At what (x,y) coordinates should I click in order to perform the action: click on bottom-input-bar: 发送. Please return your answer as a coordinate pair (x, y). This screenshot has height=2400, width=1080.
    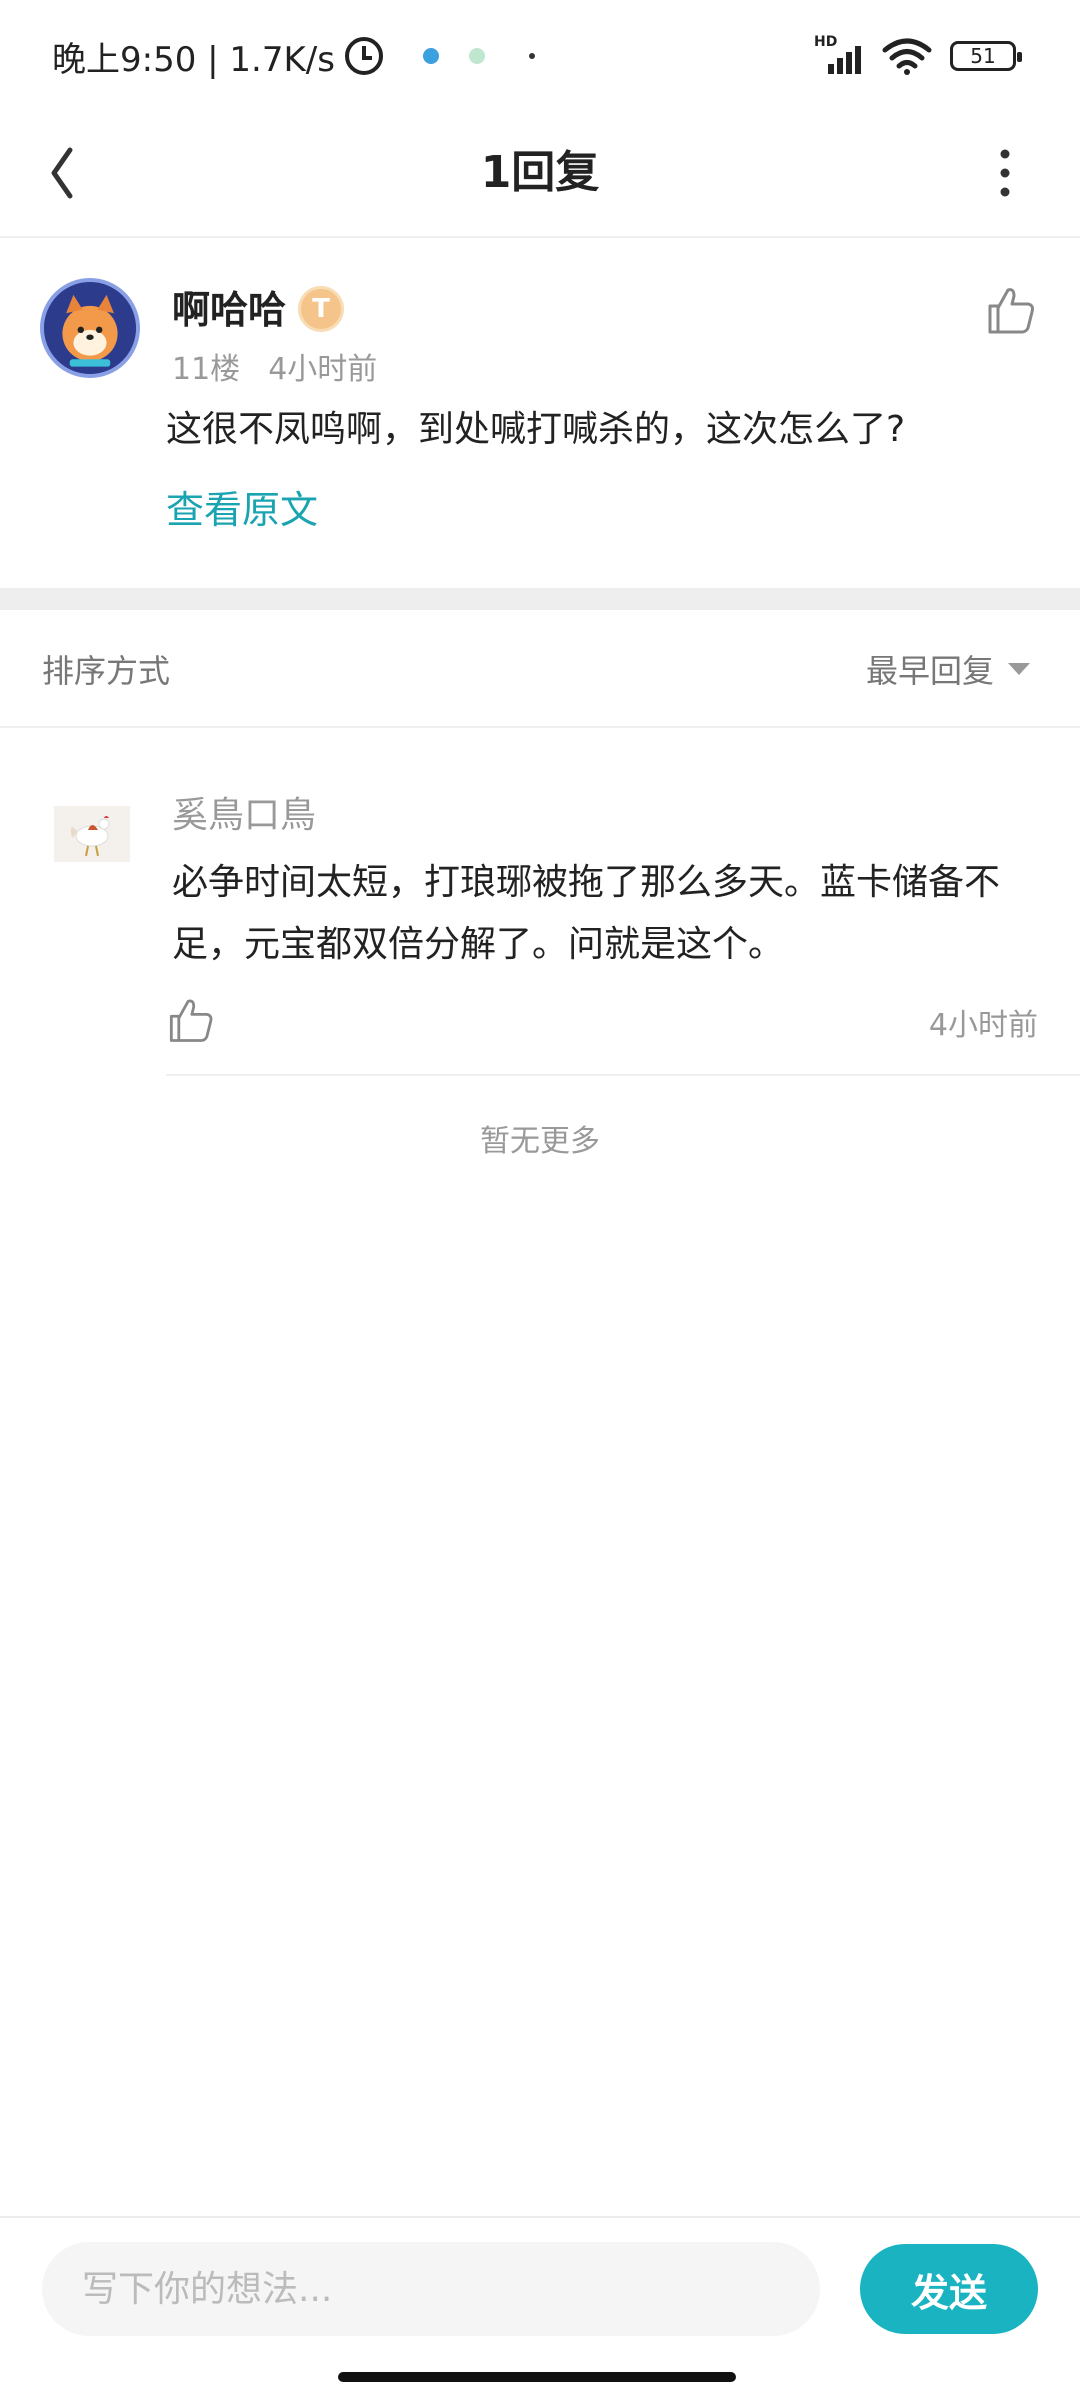
    Looking at the image, I should click on (540, 2287).